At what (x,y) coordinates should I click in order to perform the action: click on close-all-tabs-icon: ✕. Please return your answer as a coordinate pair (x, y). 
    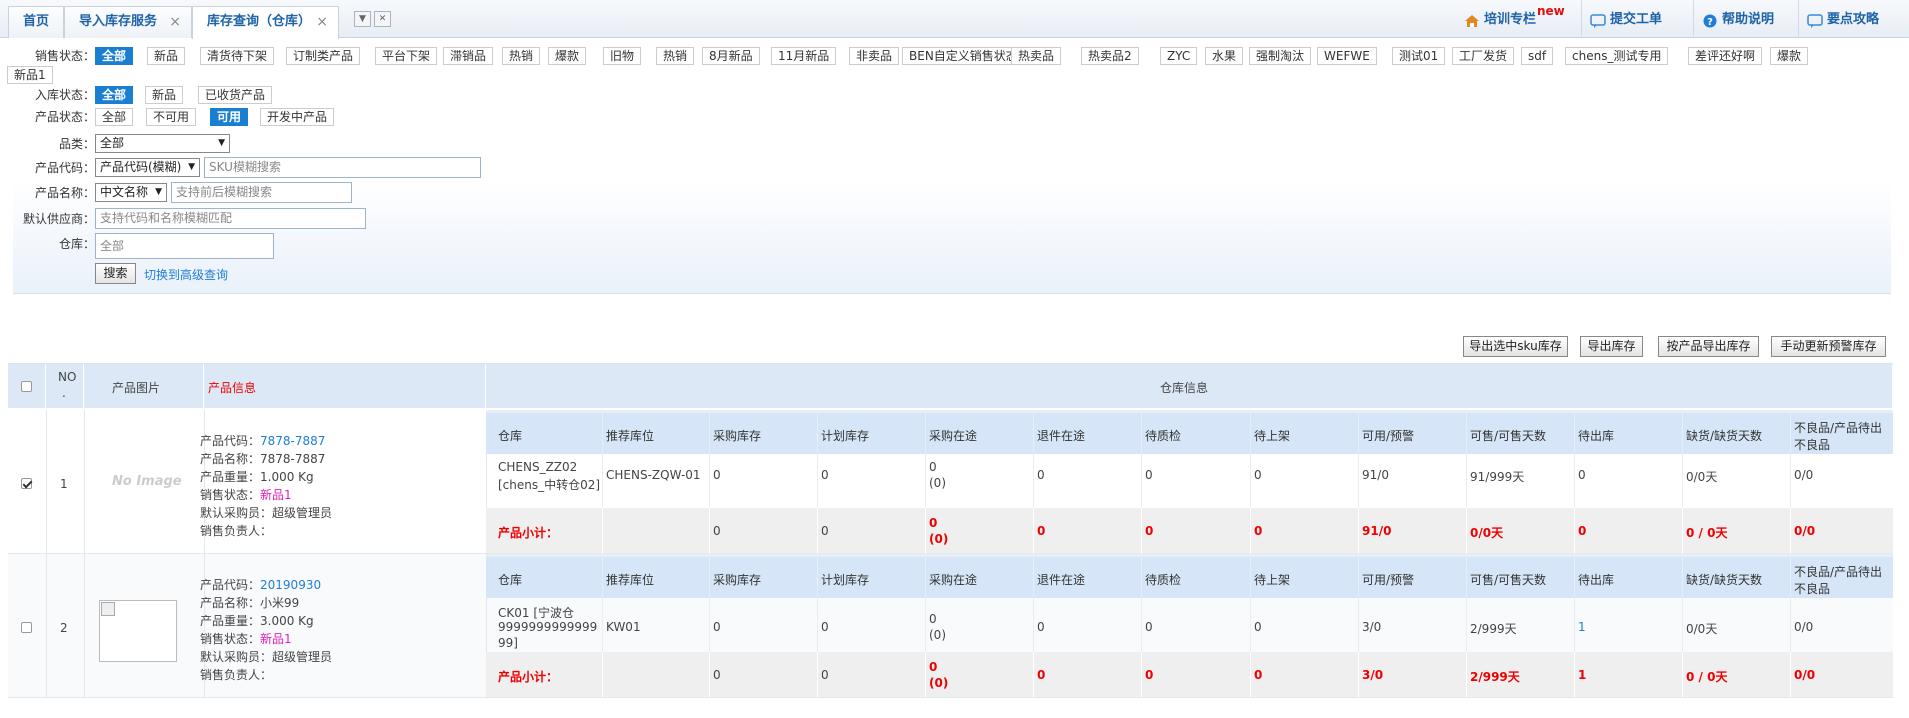
    Looking at the image, I should click on (382, 19).